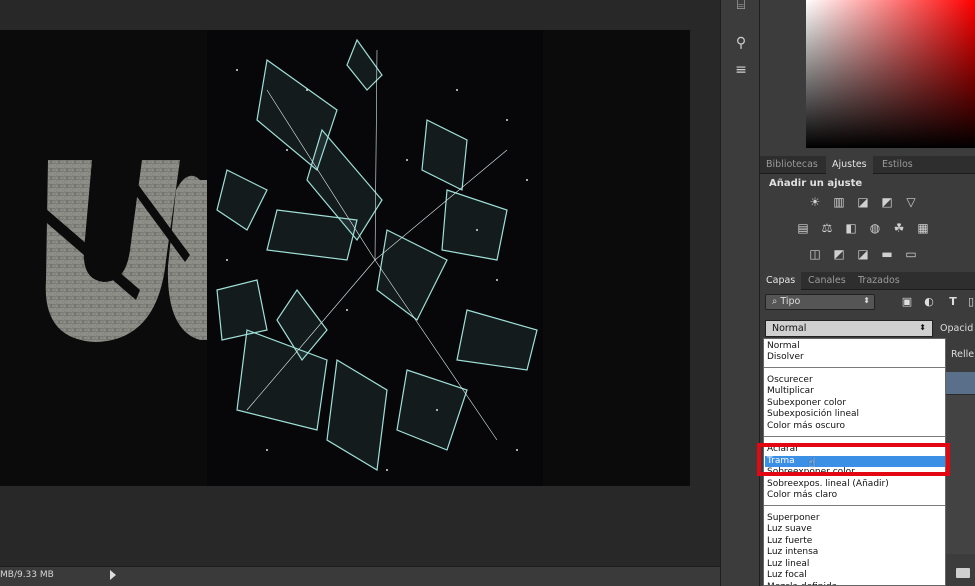  I want to click on layers-tab-bar: Capas Canales Trazados, so click(867, 281).